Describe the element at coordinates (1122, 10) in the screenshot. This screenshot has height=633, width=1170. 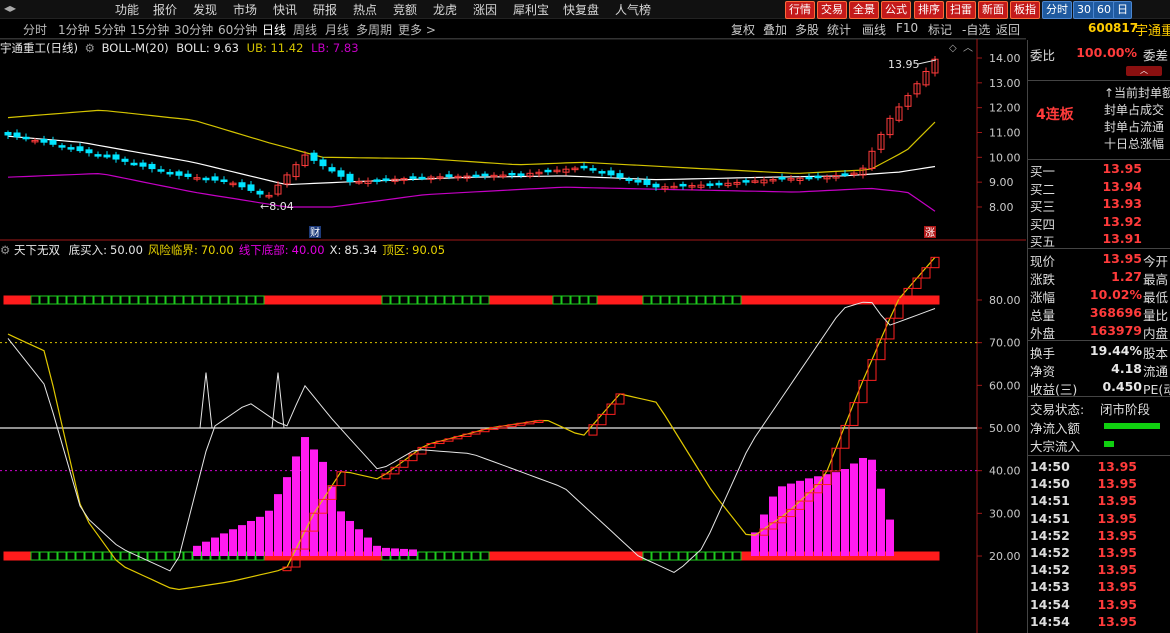
I see `quick-button-11: 日` at that location.